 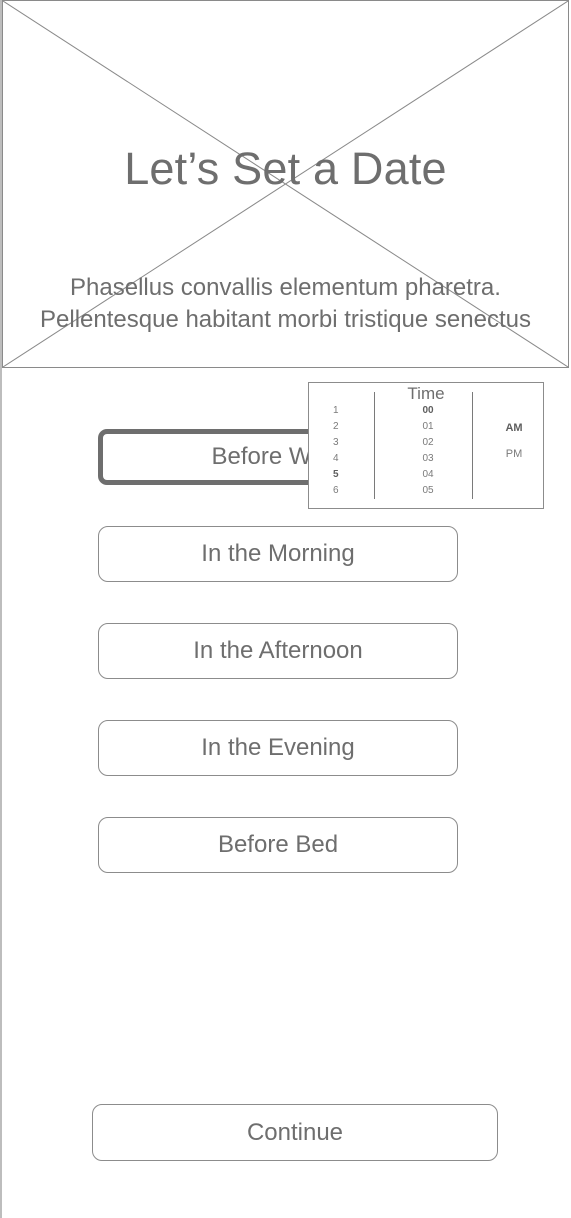 What do you see at coordinates (343, 443) in the screenshot?
I see `hour-option: 3` at bounding box center [343, 443].